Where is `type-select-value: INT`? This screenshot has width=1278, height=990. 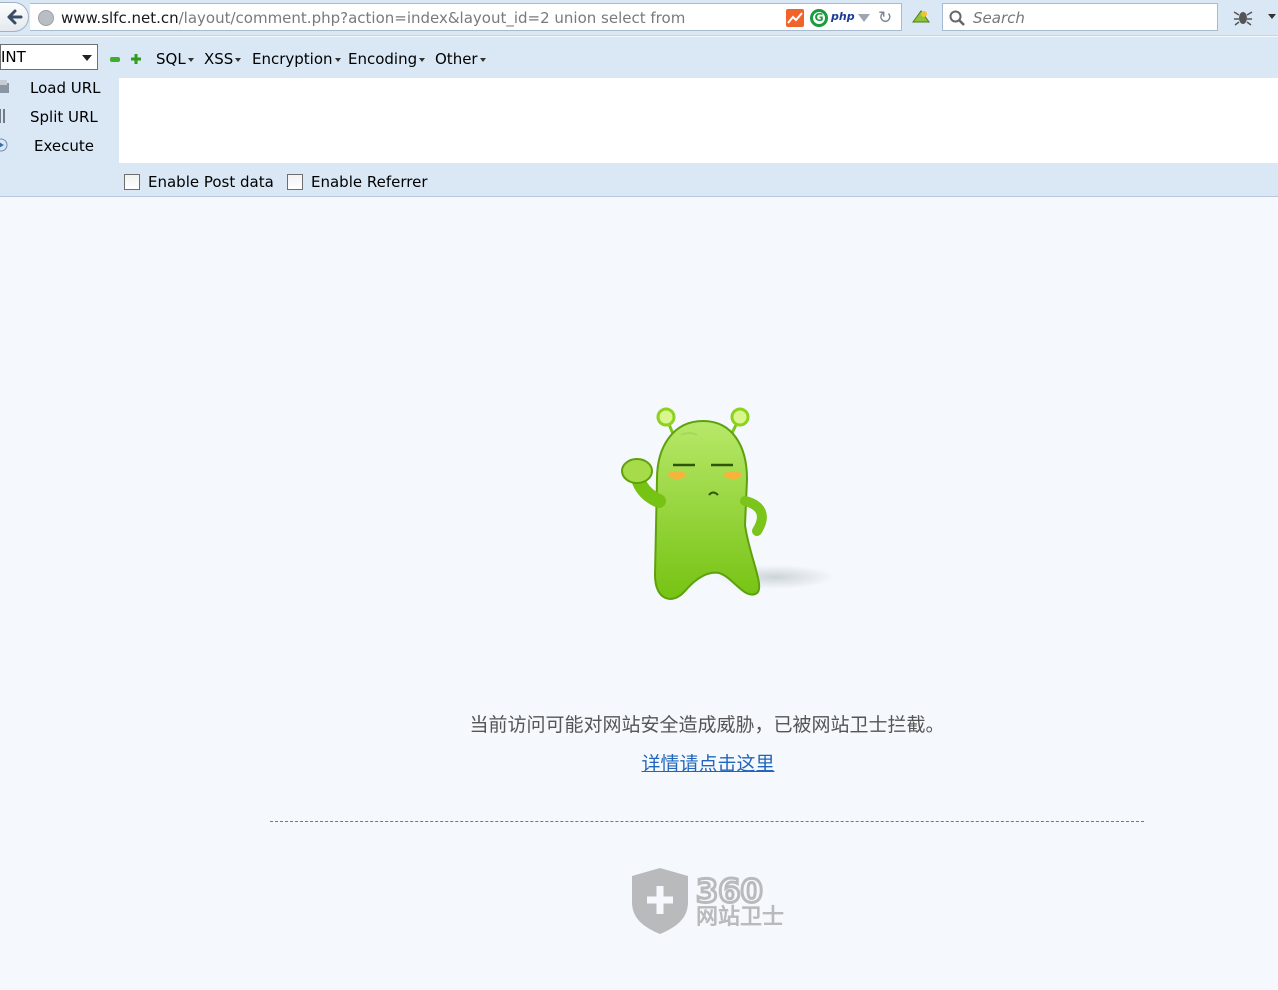
type-select-value: INT is located at coordinates (13, 57).